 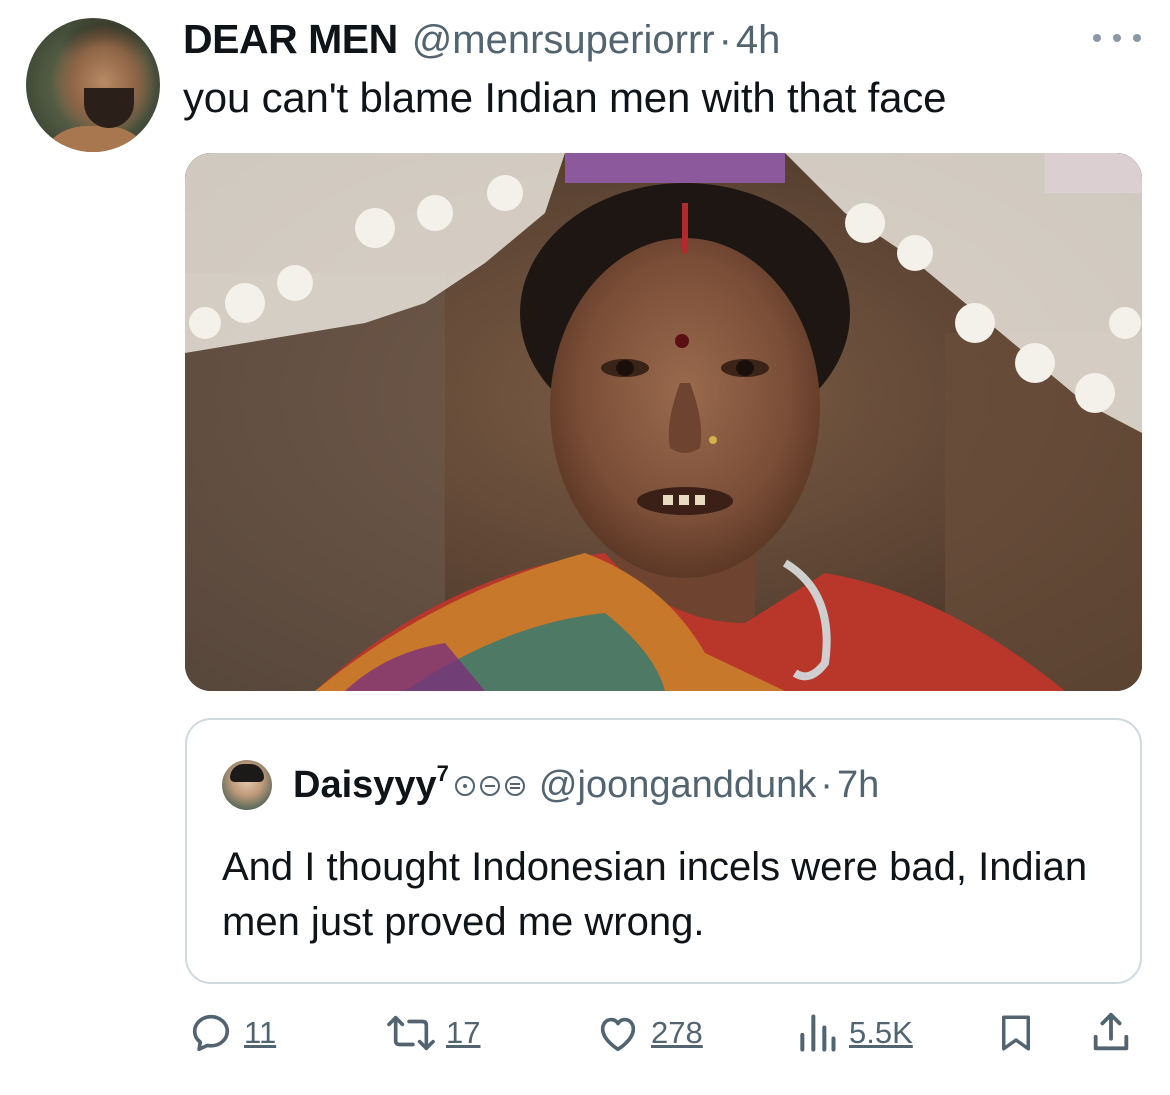 I want to click on circle-equals-icon, so click(x=514, y=785).